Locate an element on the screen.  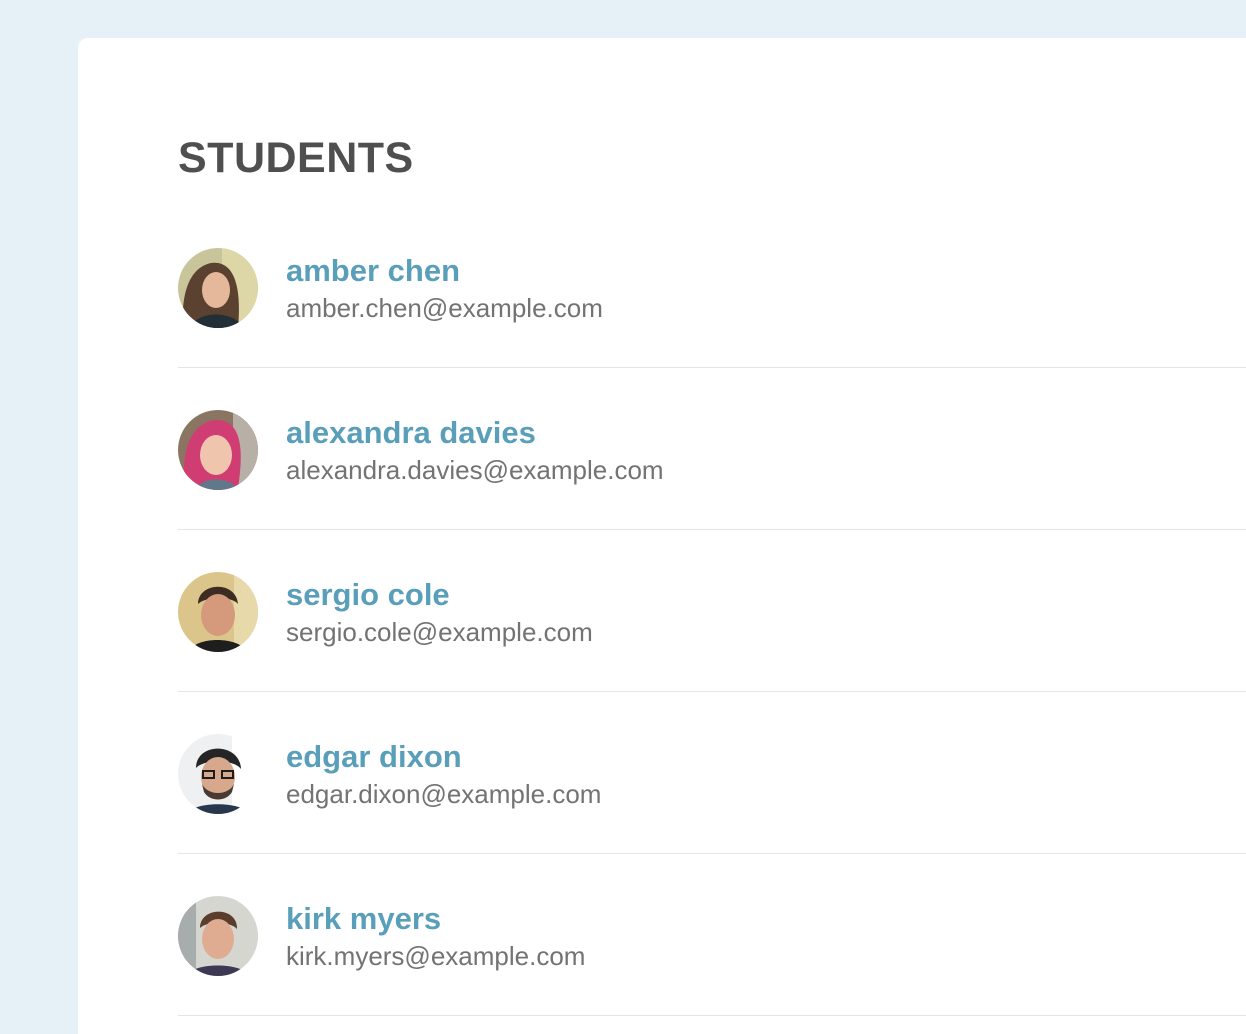
student-email: sergio.cole@example.com is located at coordinates (439, 632).